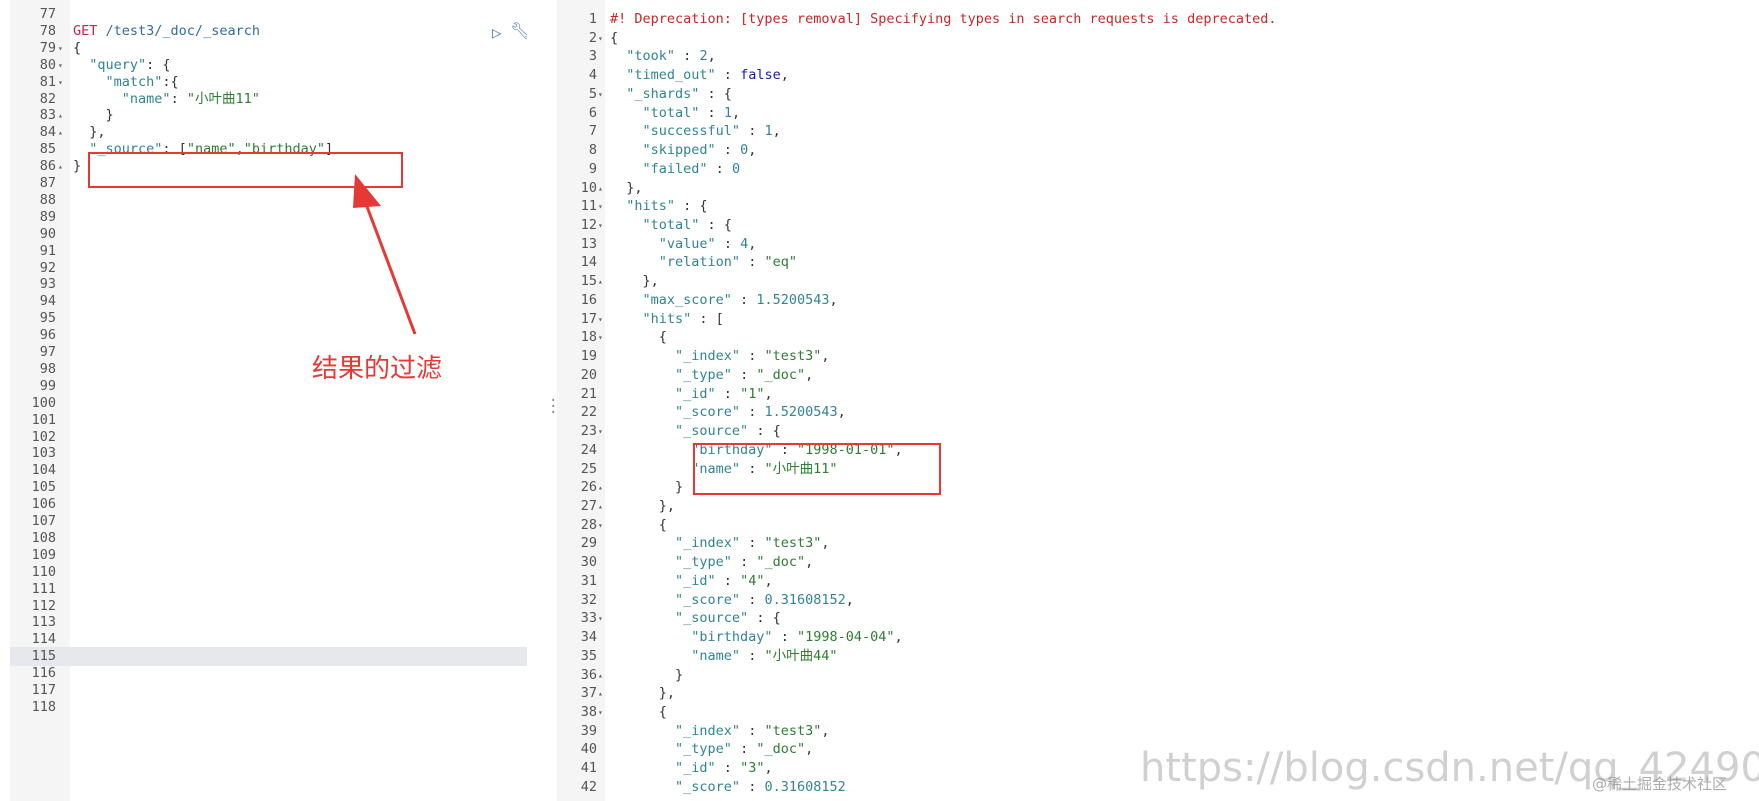 The height and width of the screenshot is (801, 1759). I want to click on code-token: "_type", so click(703, 374).